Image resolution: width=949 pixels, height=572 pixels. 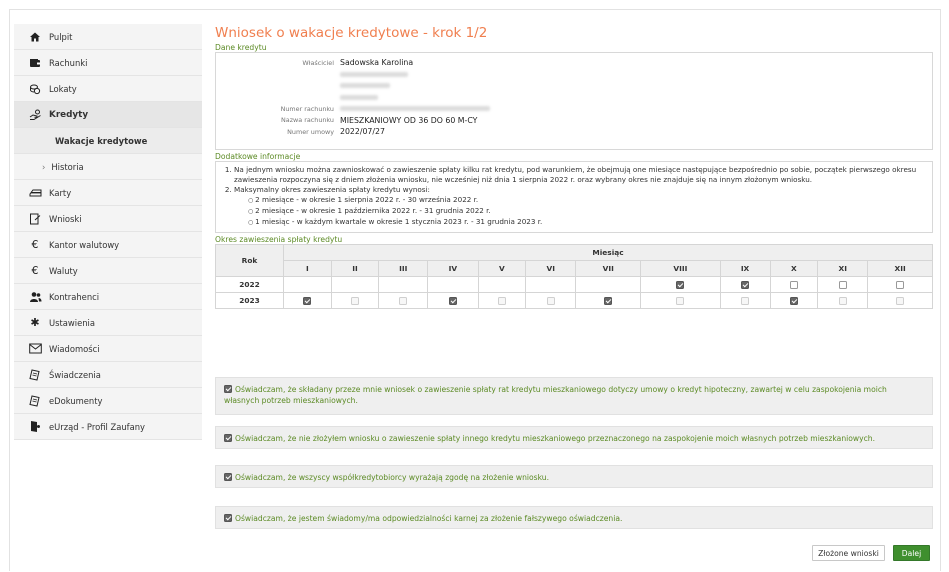 What do you see at coordinates (69, 114) in the screenshot?
I see `sidebar-item-label: Kredyty` at bounding box center [69, 114].